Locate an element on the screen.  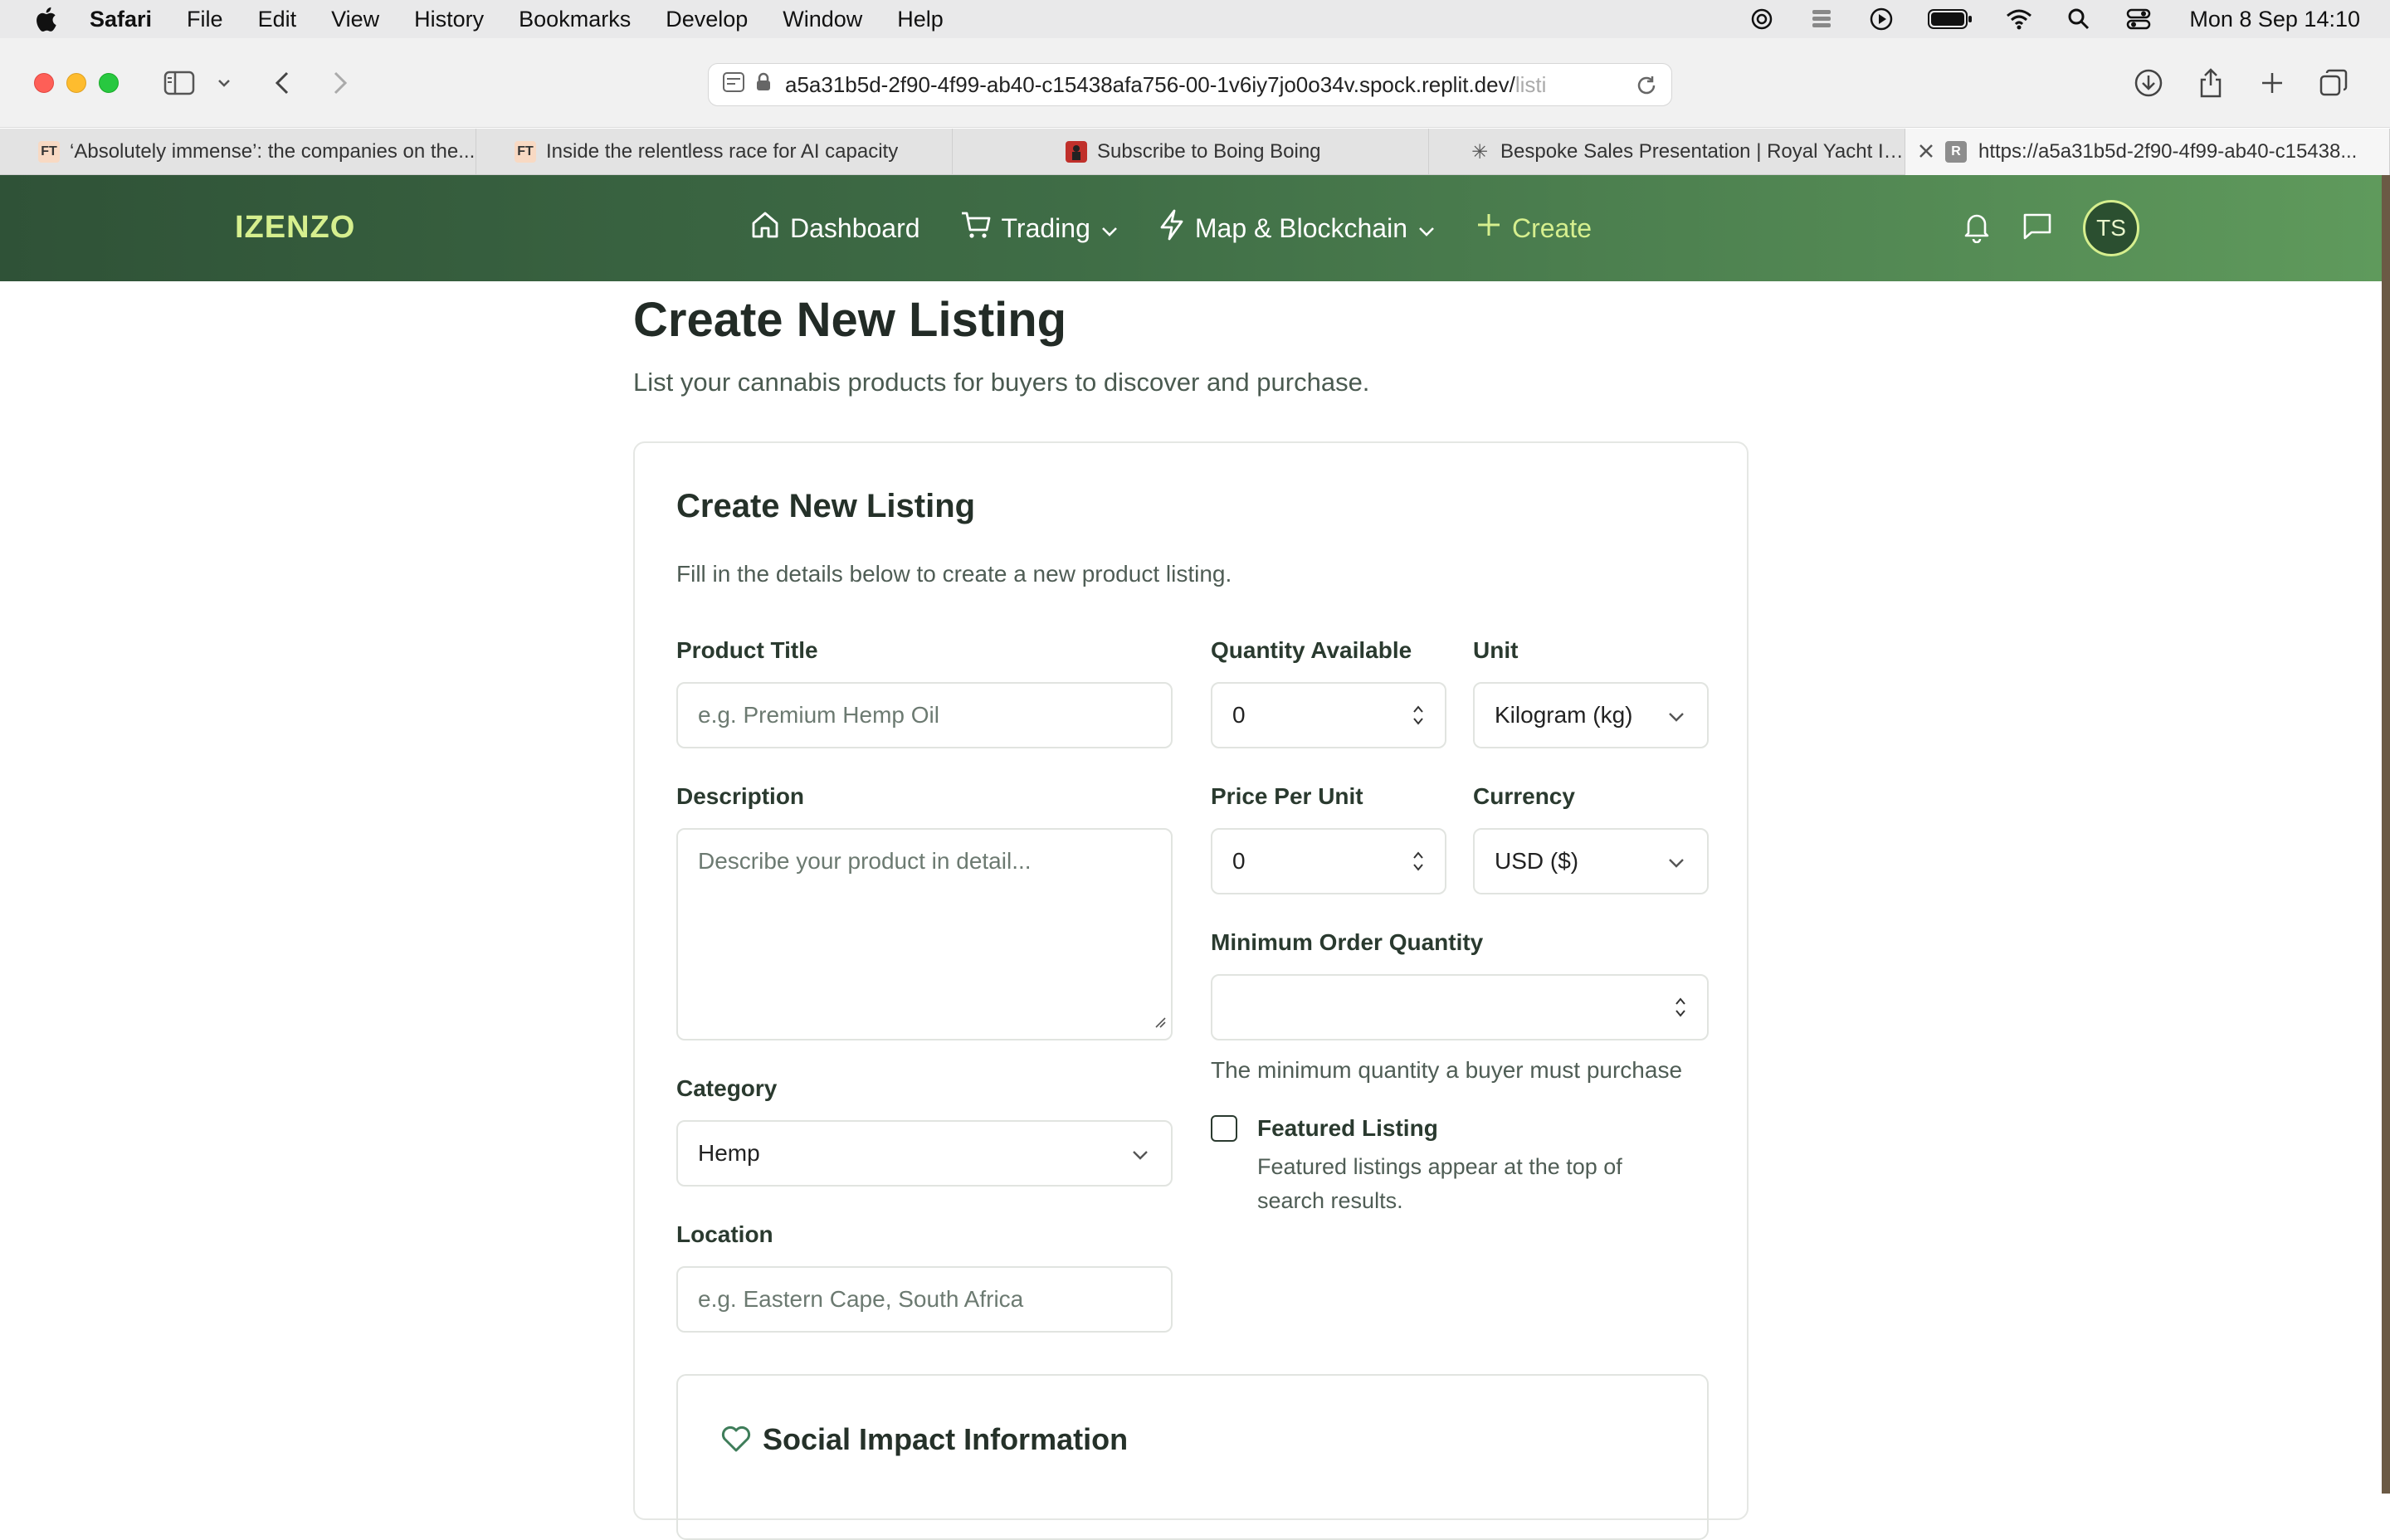
spotlight-search-icon is located at coordinates (2079, 19).